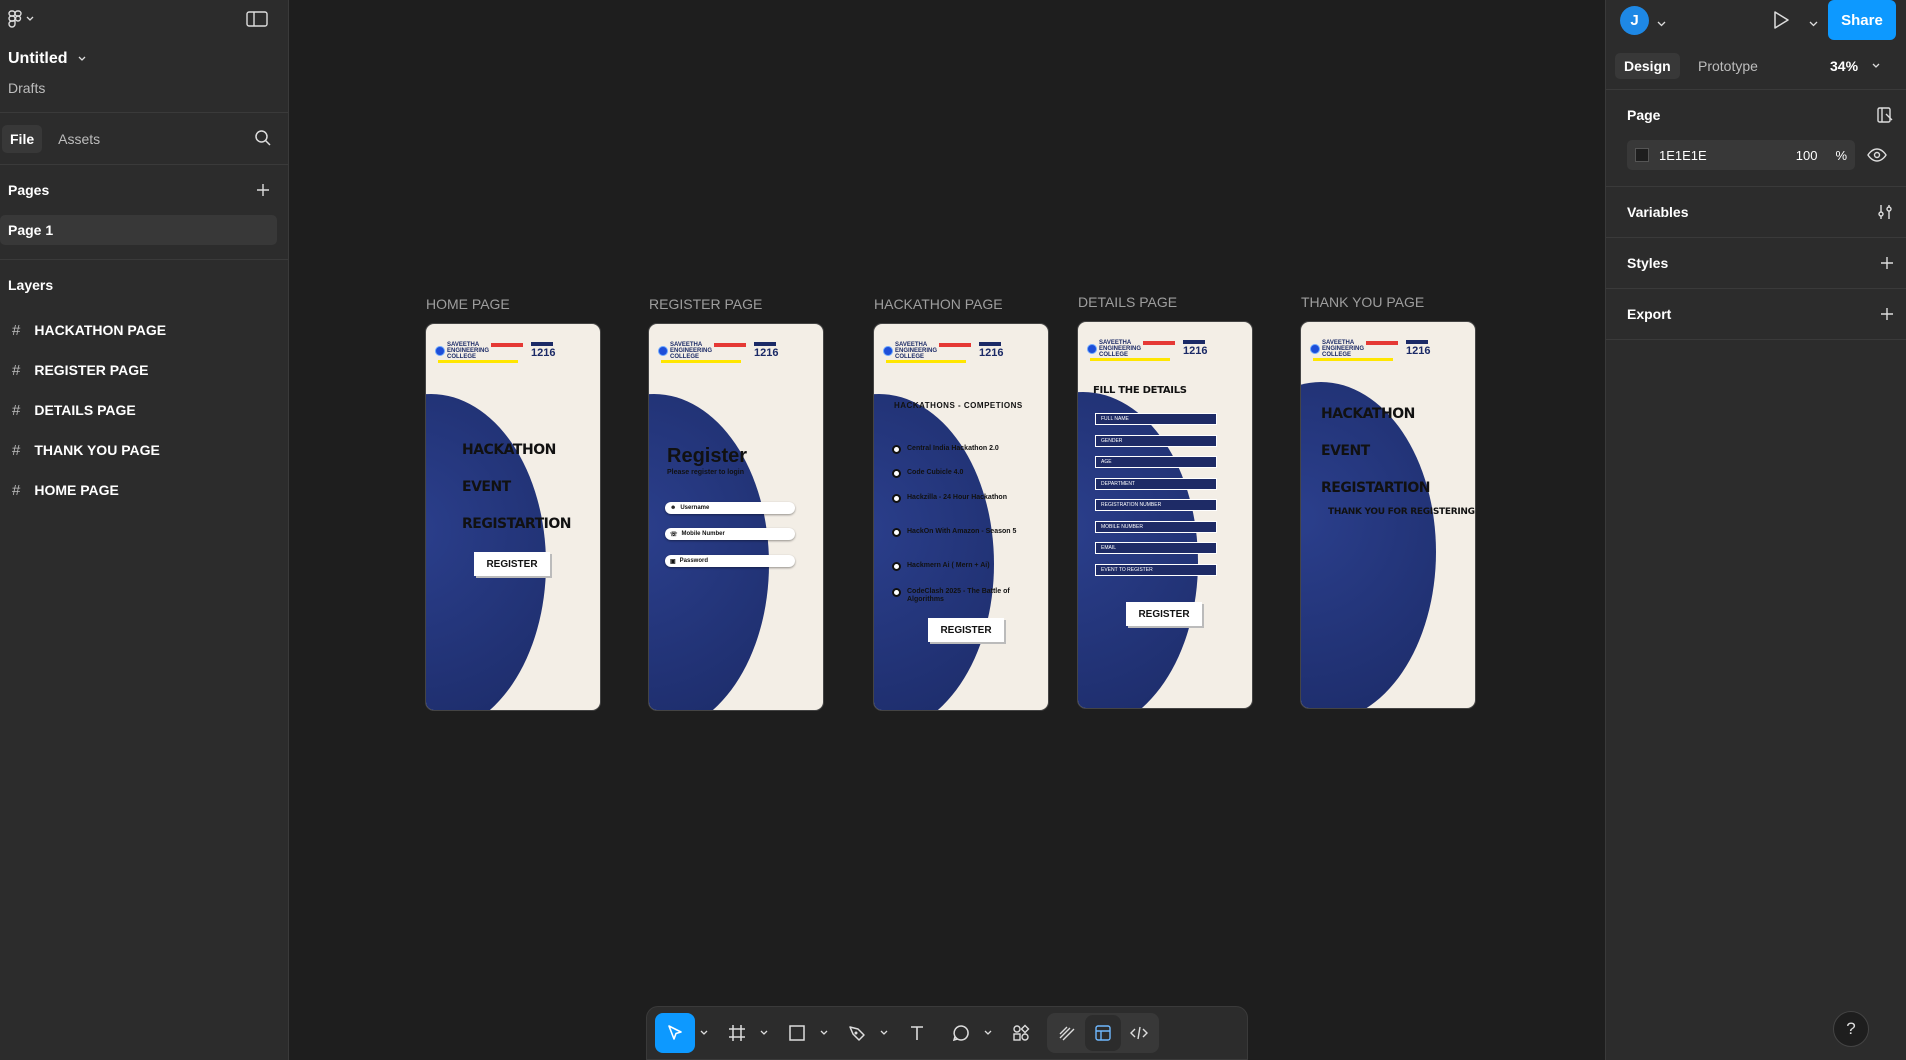 The height and width of the screenshot is (1060, 1906). I want to click on mobile-number-field: ☏ Mobile Number, so click(730, 534).